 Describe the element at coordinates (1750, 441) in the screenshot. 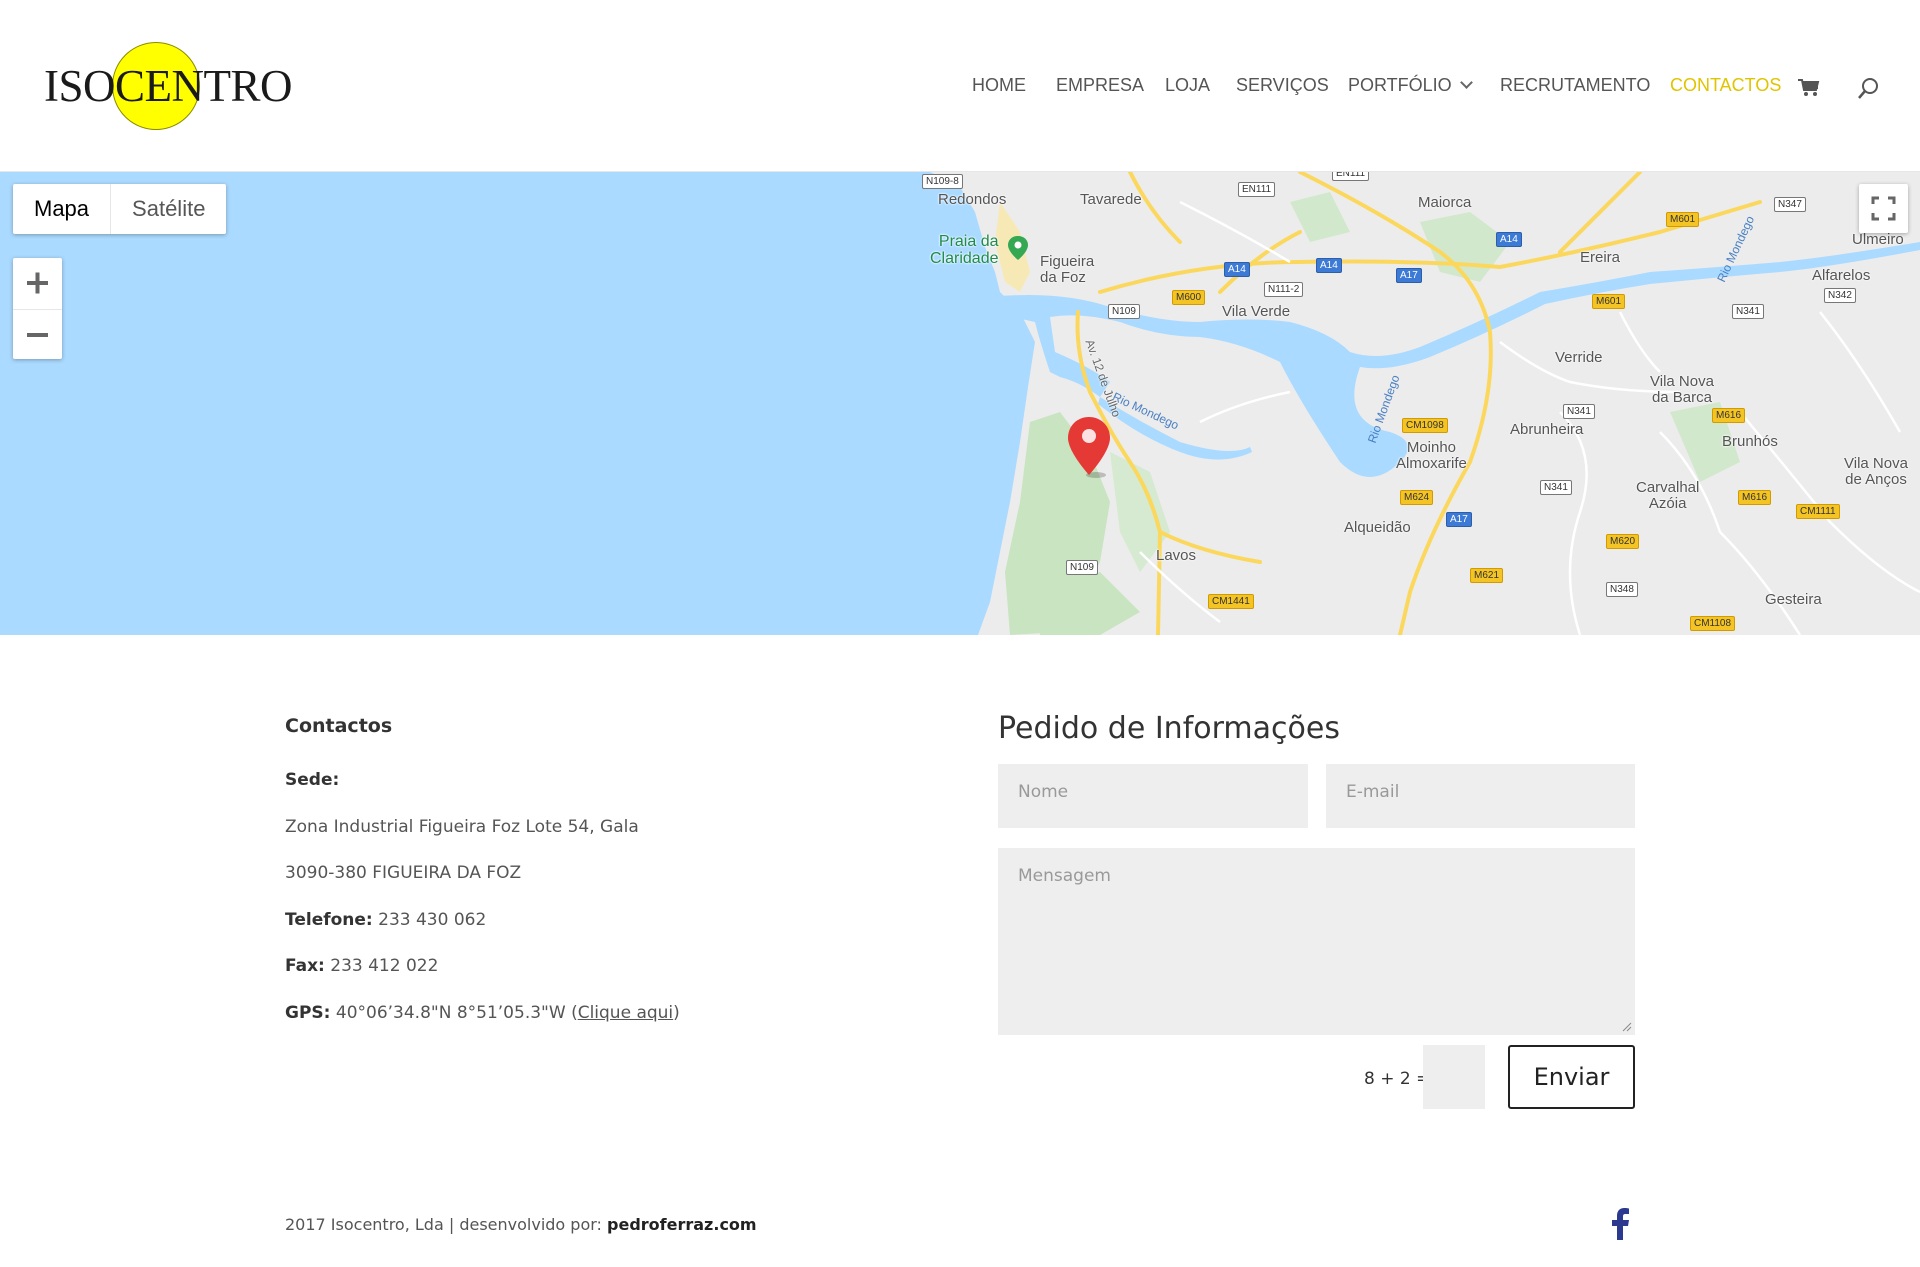

I see `place-brunhos: Brunhós` at that location.